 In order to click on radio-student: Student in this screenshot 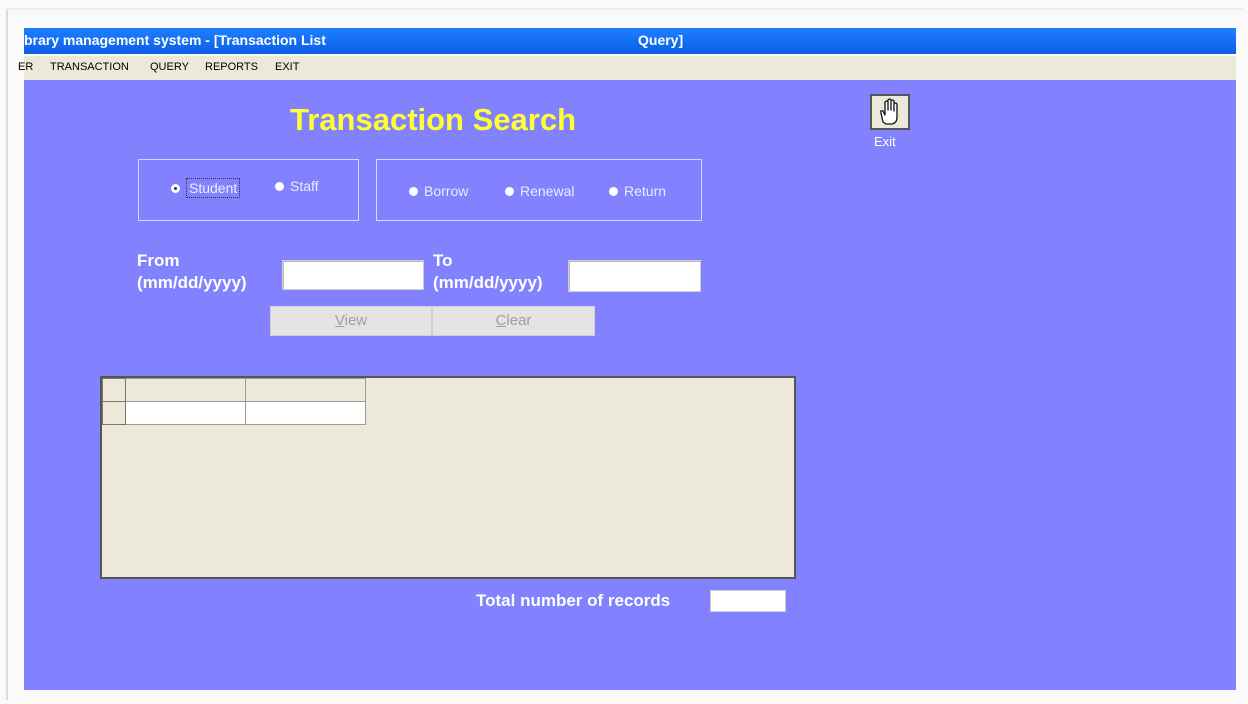, I will do `click(206, 188)`.